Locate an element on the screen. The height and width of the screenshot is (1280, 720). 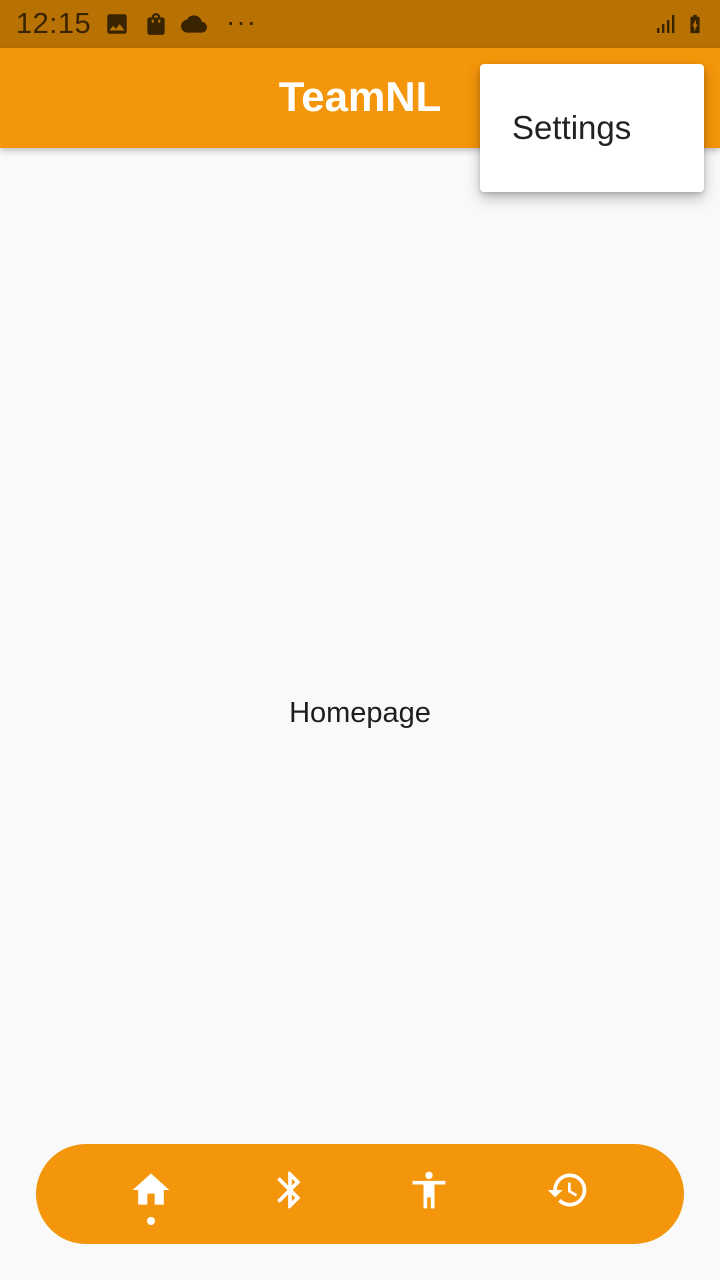
nav-item-history is located at coordinates (568, 1194).